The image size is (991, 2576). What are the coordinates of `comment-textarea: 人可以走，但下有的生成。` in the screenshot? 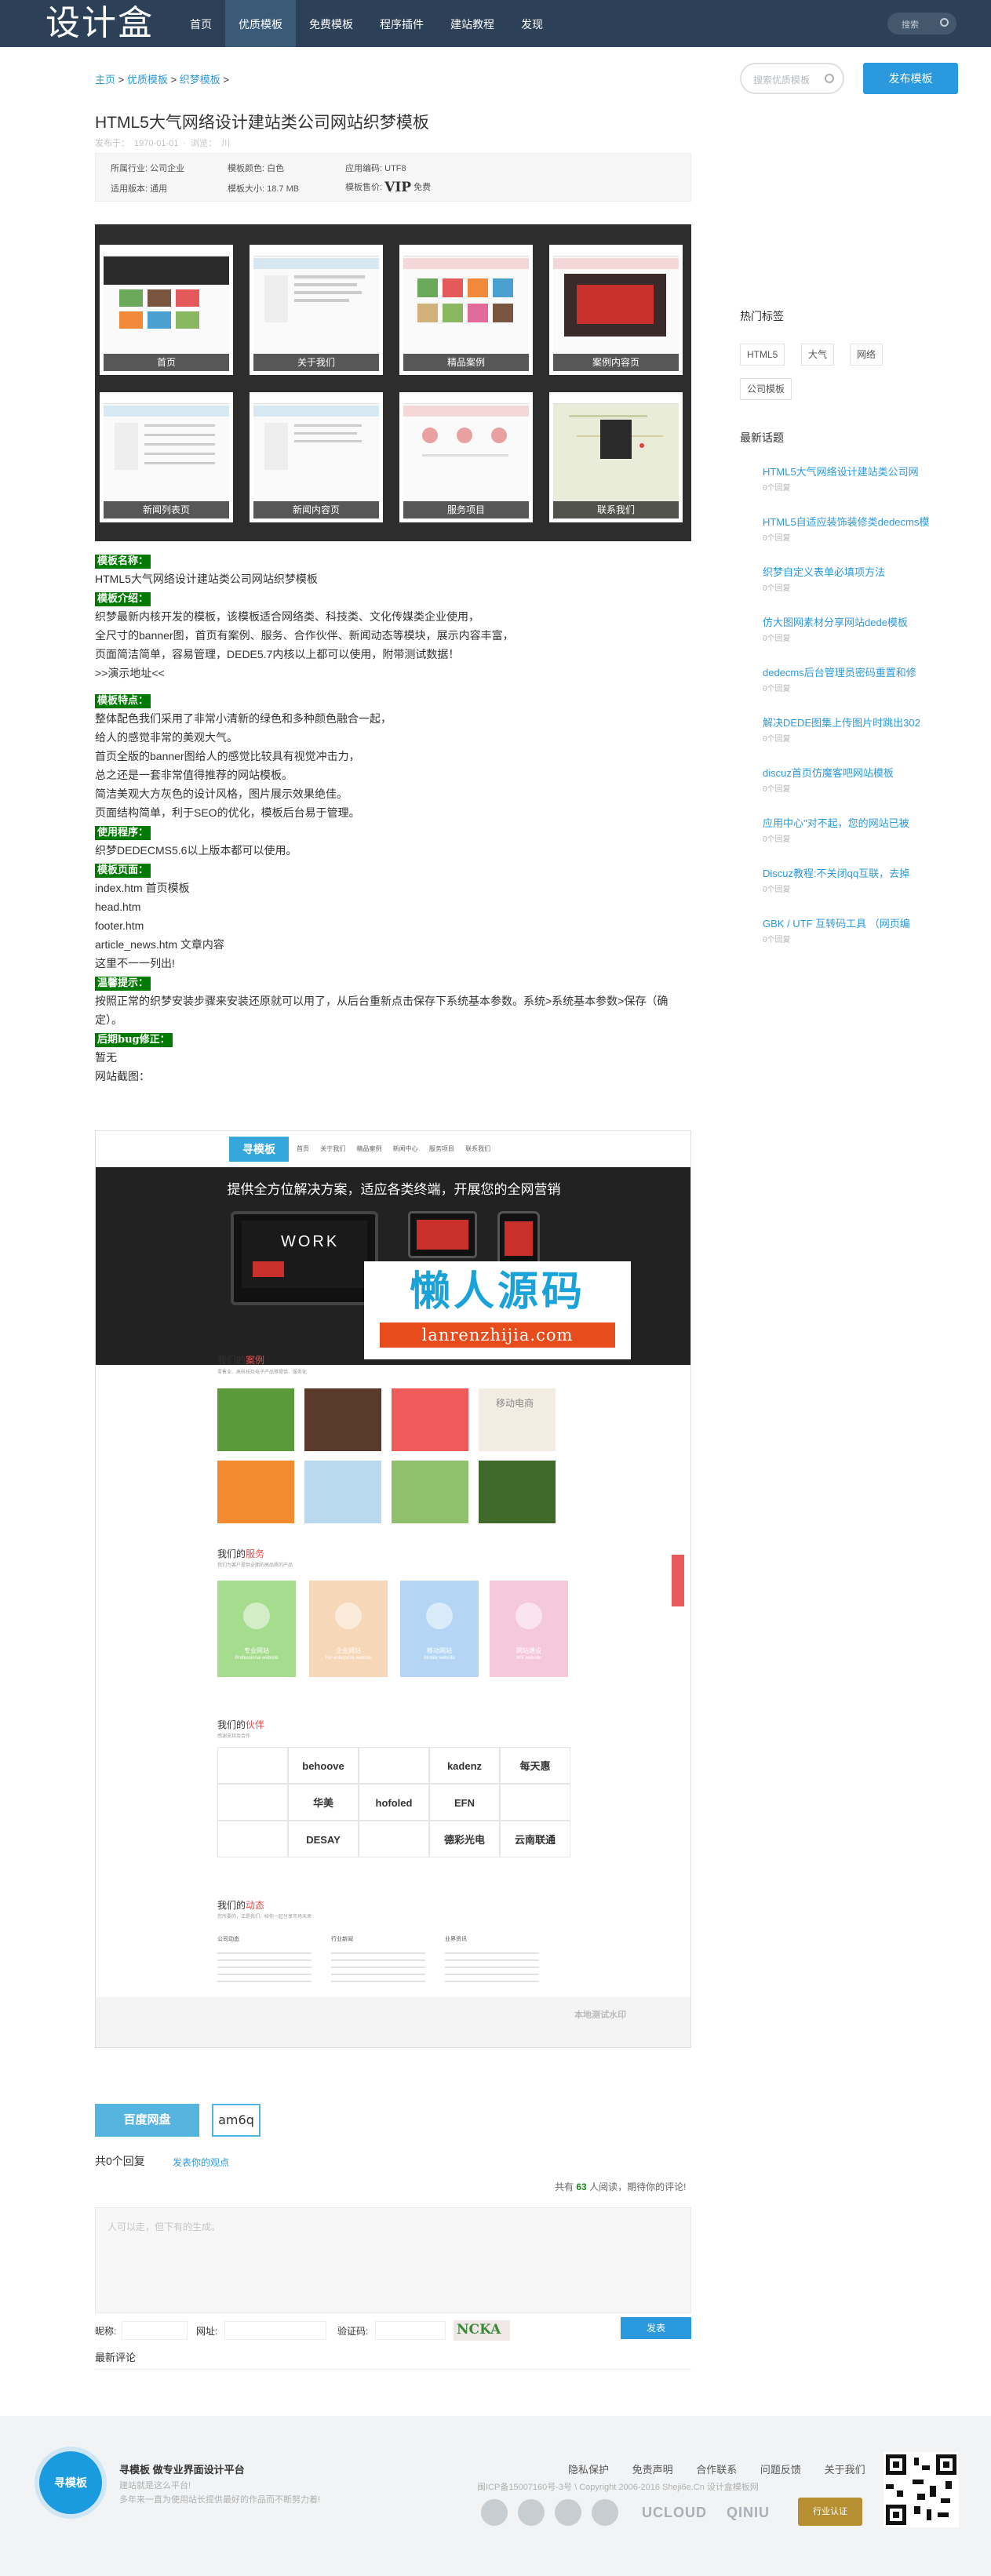 It's located at (393, 2260).